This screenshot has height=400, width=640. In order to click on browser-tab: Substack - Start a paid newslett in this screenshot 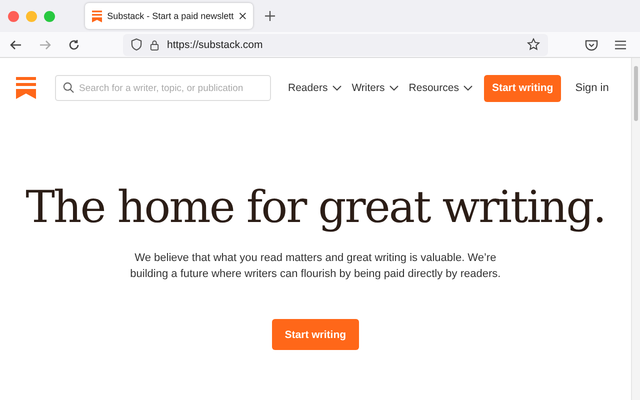, I will do `click(169, 16)`.